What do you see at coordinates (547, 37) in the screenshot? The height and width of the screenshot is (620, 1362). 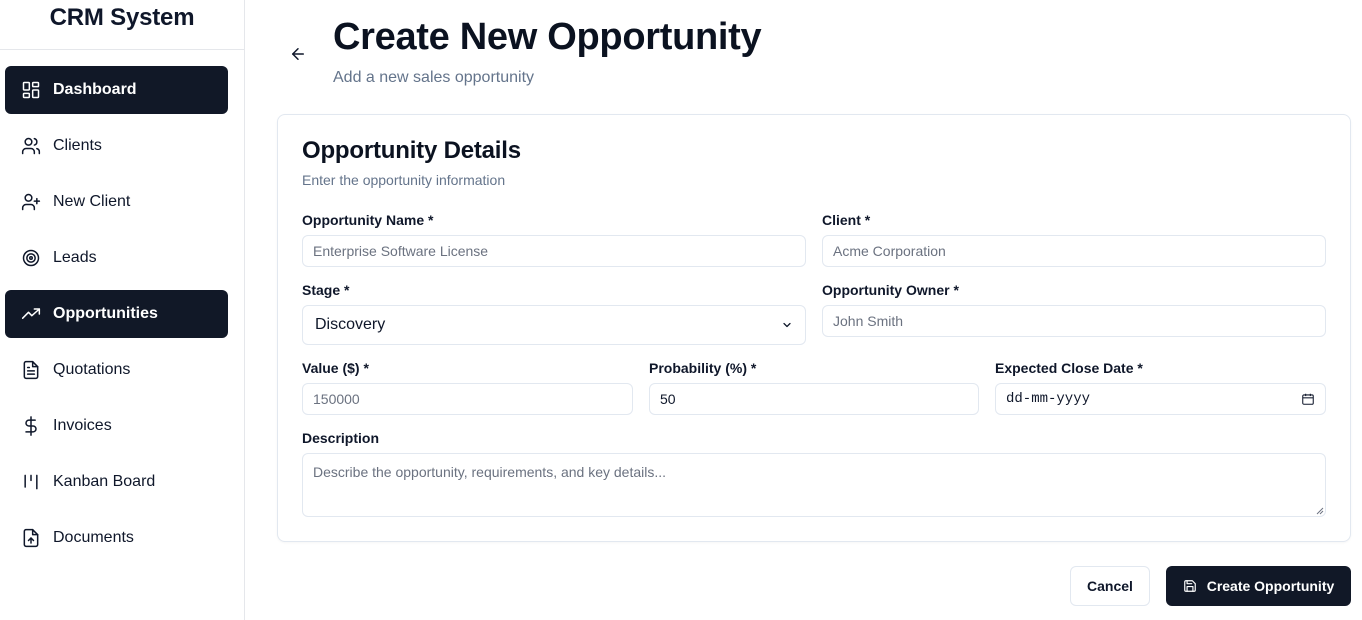 I see `page-title: Create New Opportunity` at bounding box center [547, 37].